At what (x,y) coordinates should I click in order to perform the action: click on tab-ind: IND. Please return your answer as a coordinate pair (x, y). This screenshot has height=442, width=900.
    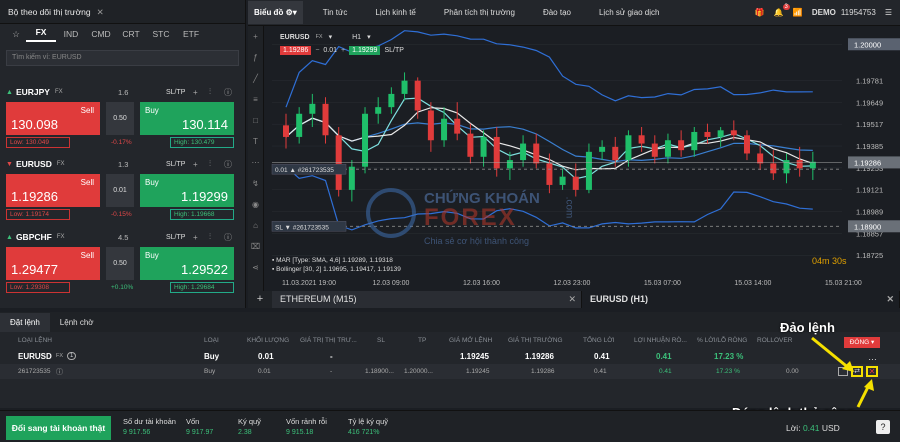
    Looking at the image, I should click on (71, 34).